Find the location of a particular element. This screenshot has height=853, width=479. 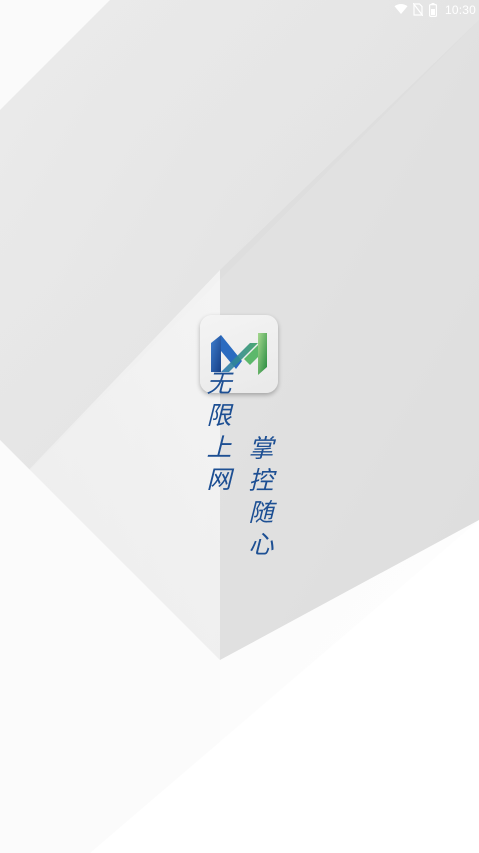

no-sim-icon is located at coordinates (418, 9).